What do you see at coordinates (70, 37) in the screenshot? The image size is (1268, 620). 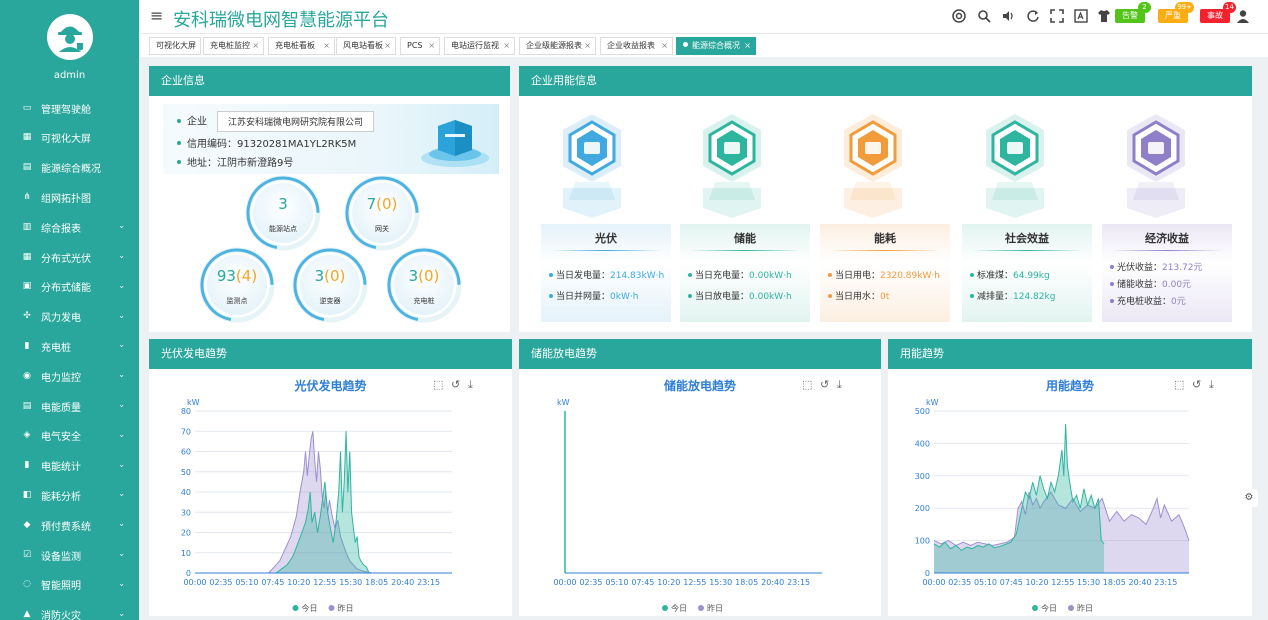 I see `avatar` at bounding box center [70, 37].